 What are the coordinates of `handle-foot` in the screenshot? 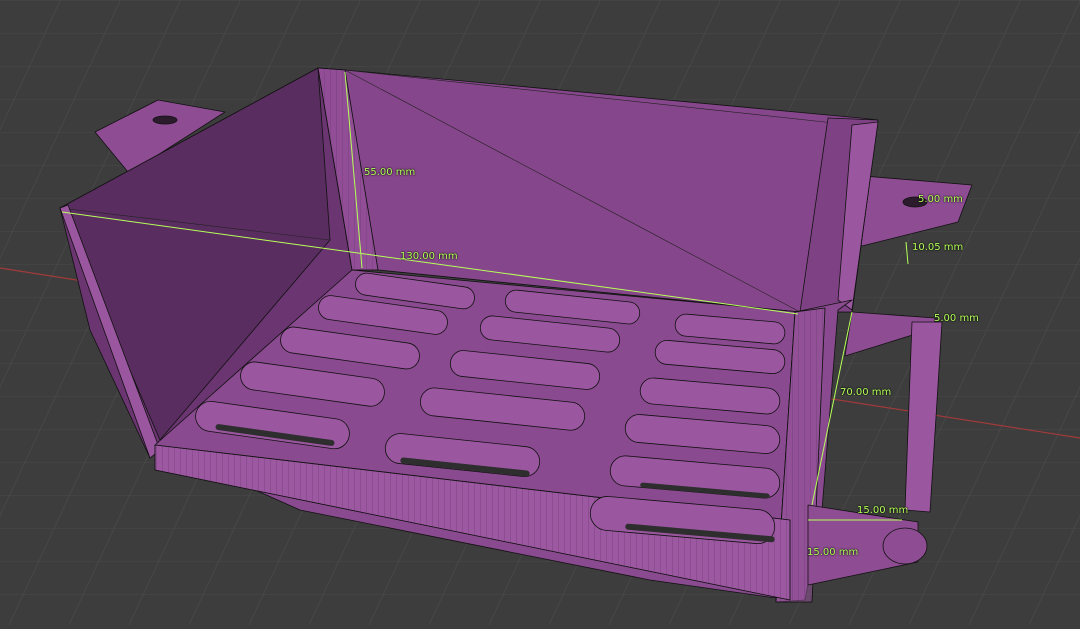 It's located at (905, 546).